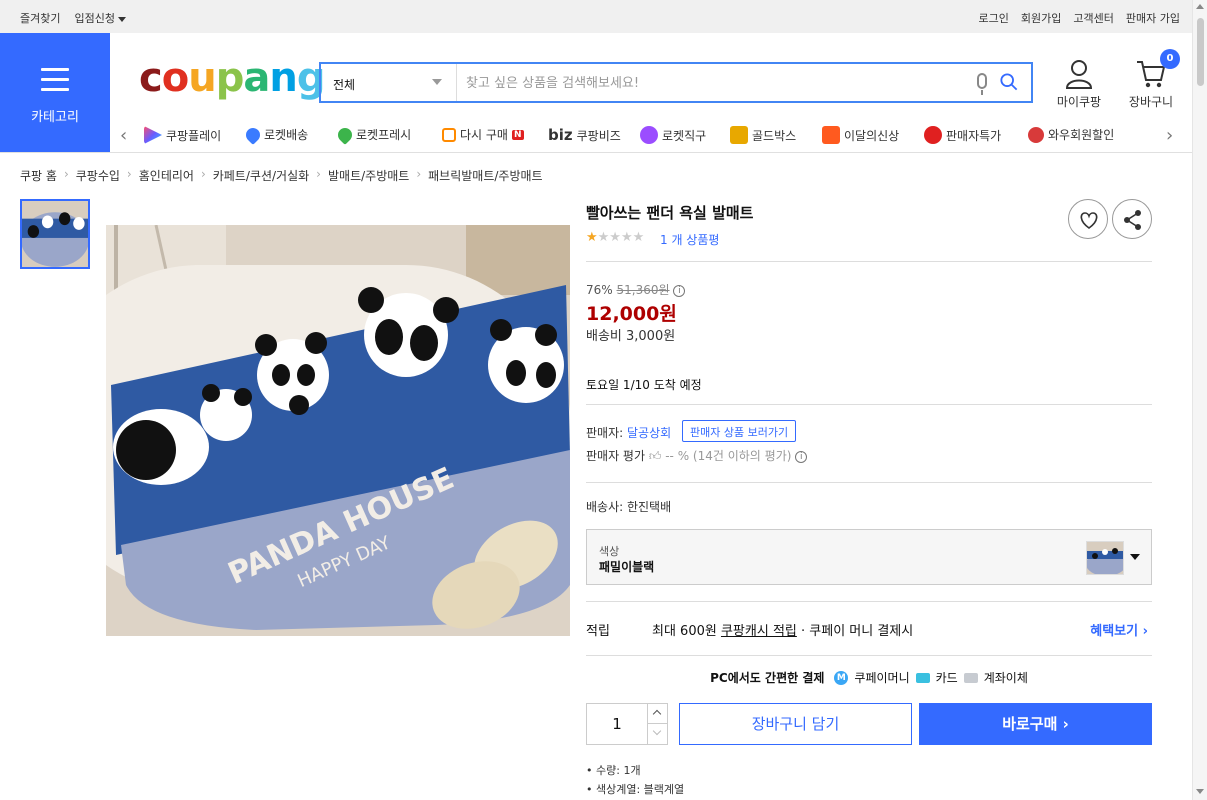 This screenshot has width=1207, height=800. Describe the element at coordinates (739, 431) in the screenshot. I see `seller-products-button: 판매자 상품 보러가기` at that location.